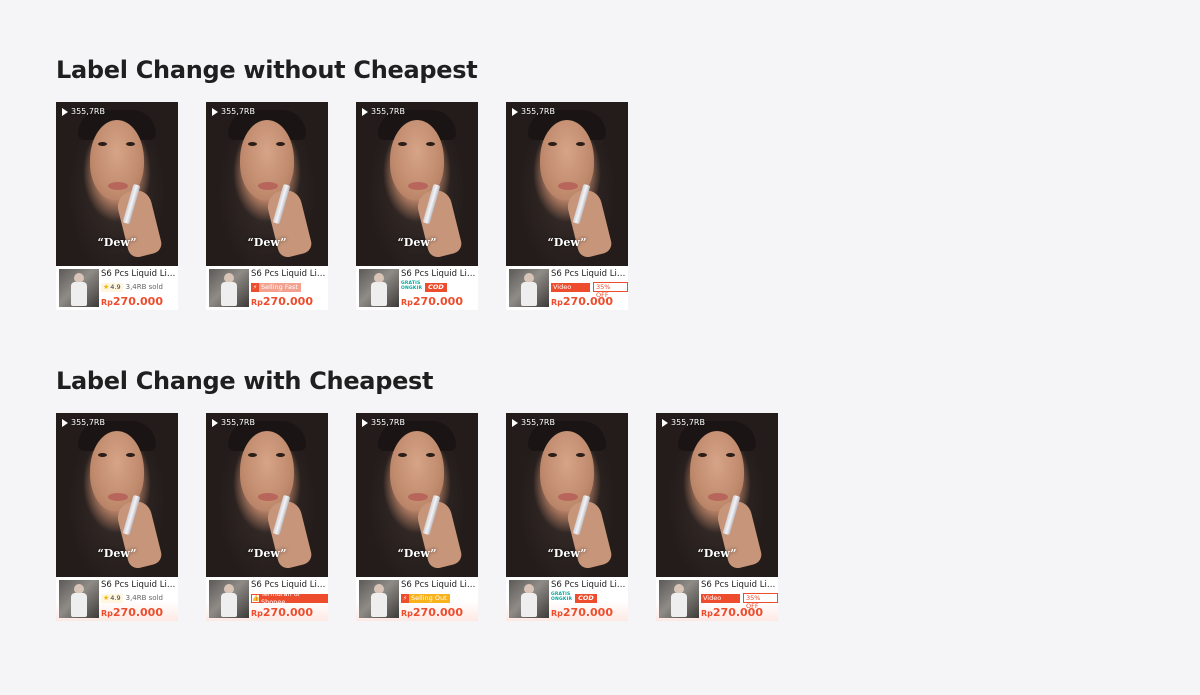  I want to click on star-icon: ★, so click(106, 597).